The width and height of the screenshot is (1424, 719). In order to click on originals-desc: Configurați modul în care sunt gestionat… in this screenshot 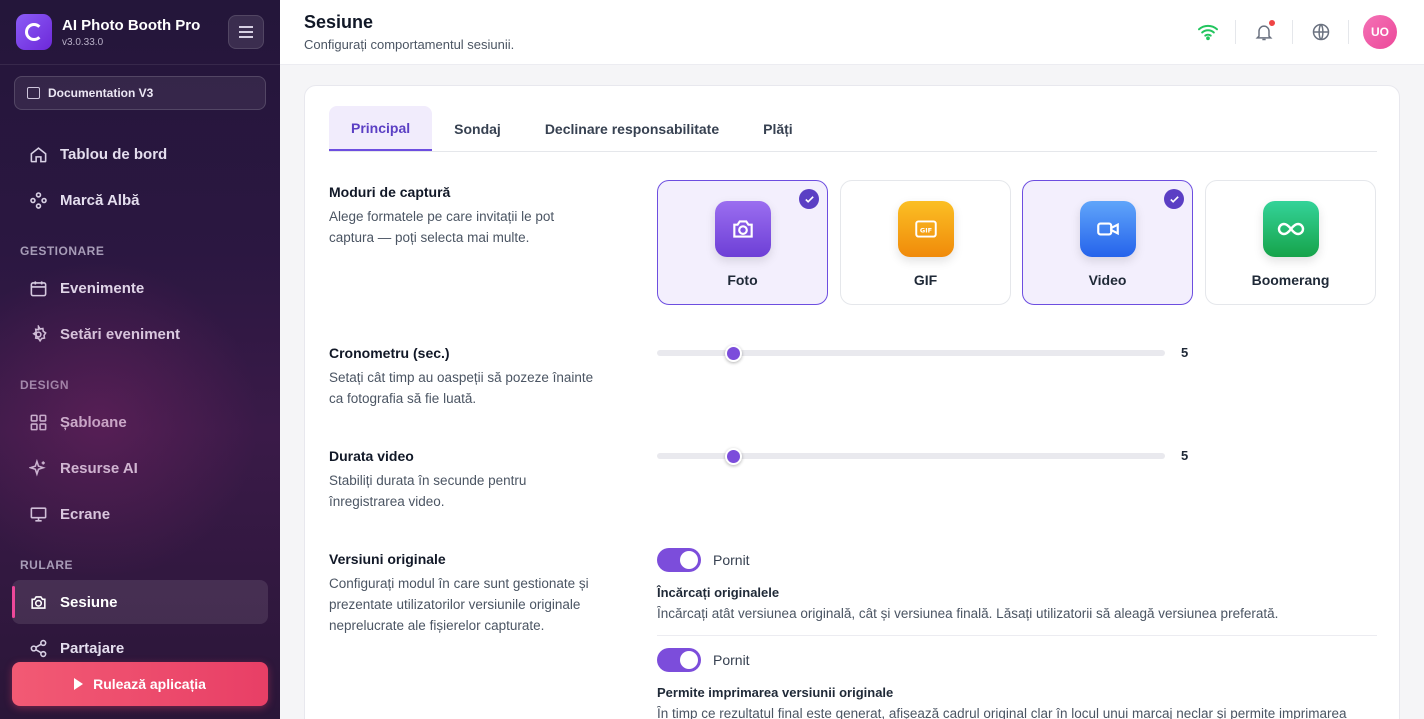, I will do `click(459, 604)`.